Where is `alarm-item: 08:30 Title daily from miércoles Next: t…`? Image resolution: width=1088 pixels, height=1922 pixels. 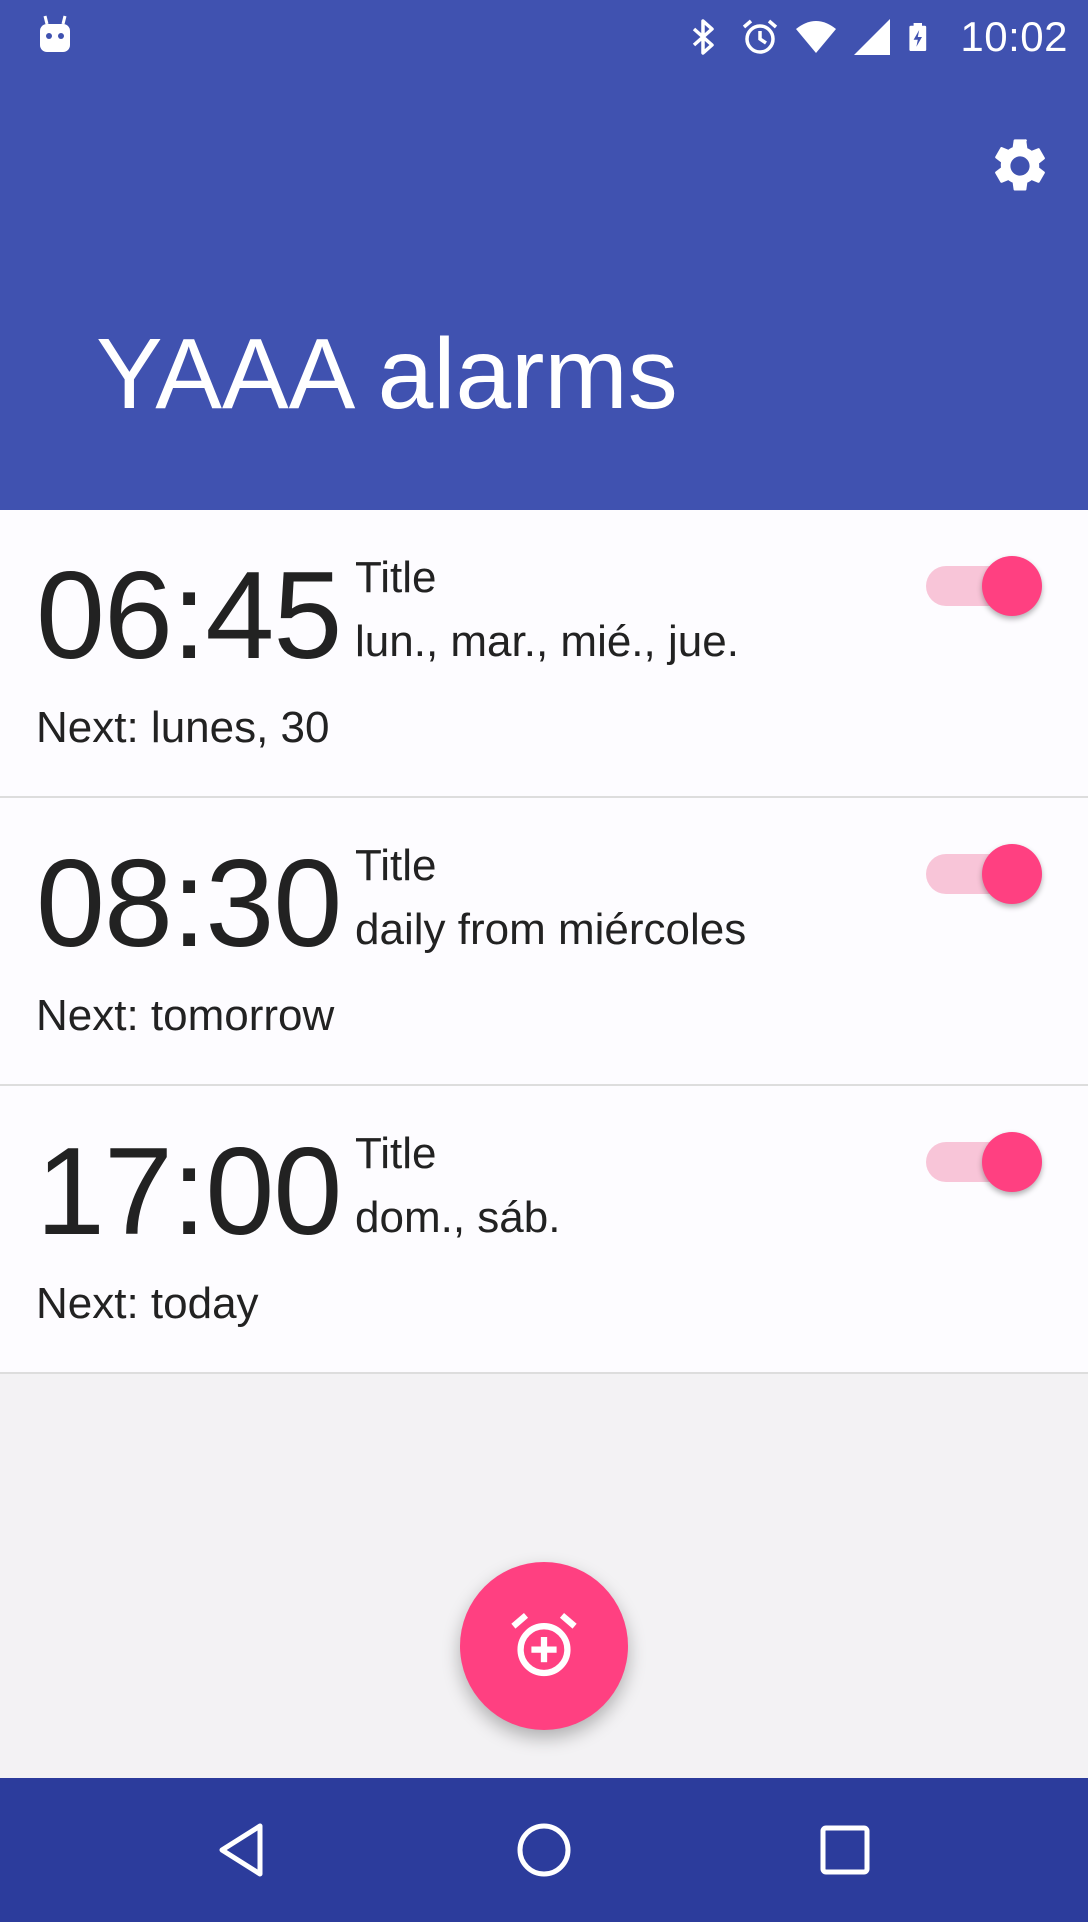 alarm-item: 08:30 Title daily from miércoles Next: t… is located at coordinates (544, 942).